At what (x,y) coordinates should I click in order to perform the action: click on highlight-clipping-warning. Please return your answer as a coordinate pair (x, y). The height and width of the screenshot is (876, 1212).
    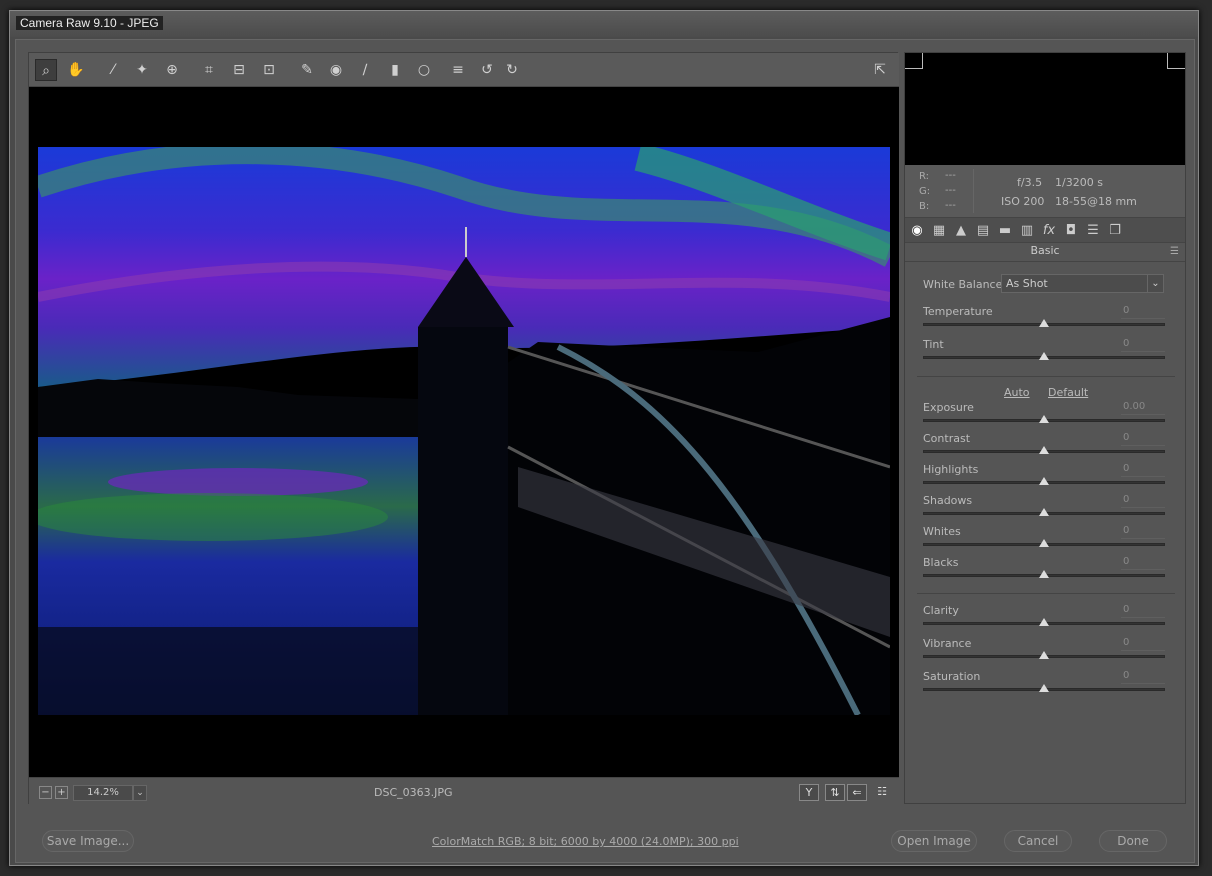
    Looking at the image, I should click on (1176, 61).